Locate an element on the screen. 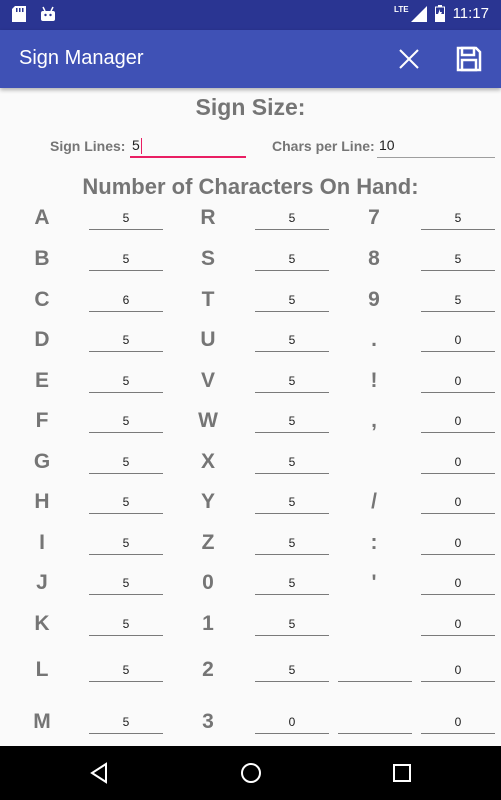 The width and height of the screenshot is (501, 800). home-icon is located at coordinates (251, 773).